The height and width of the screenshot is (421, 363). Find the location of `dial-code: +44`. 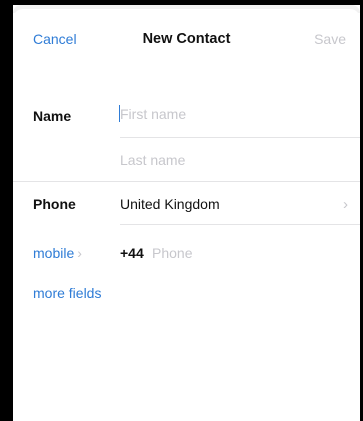

dial-code: +44 is located at coordinates (132, 253).